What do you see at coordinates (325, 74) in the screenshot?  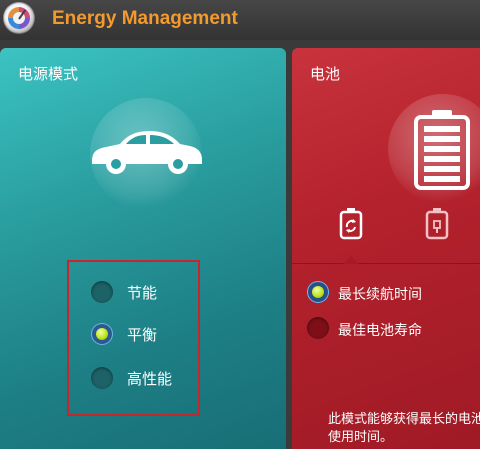 I see `battery-heading: 电池` at bounding box center [325, 74].